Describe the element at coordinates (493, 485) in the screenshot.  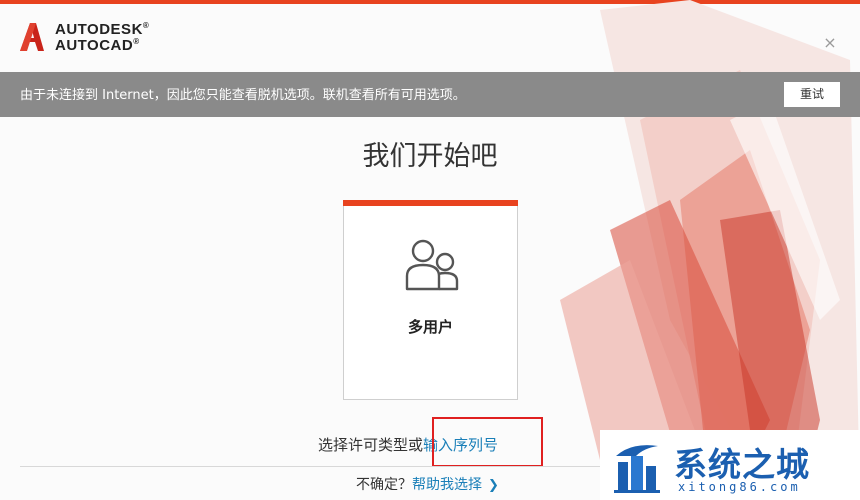
I see `chevron-right-icon: ❯` at that location.